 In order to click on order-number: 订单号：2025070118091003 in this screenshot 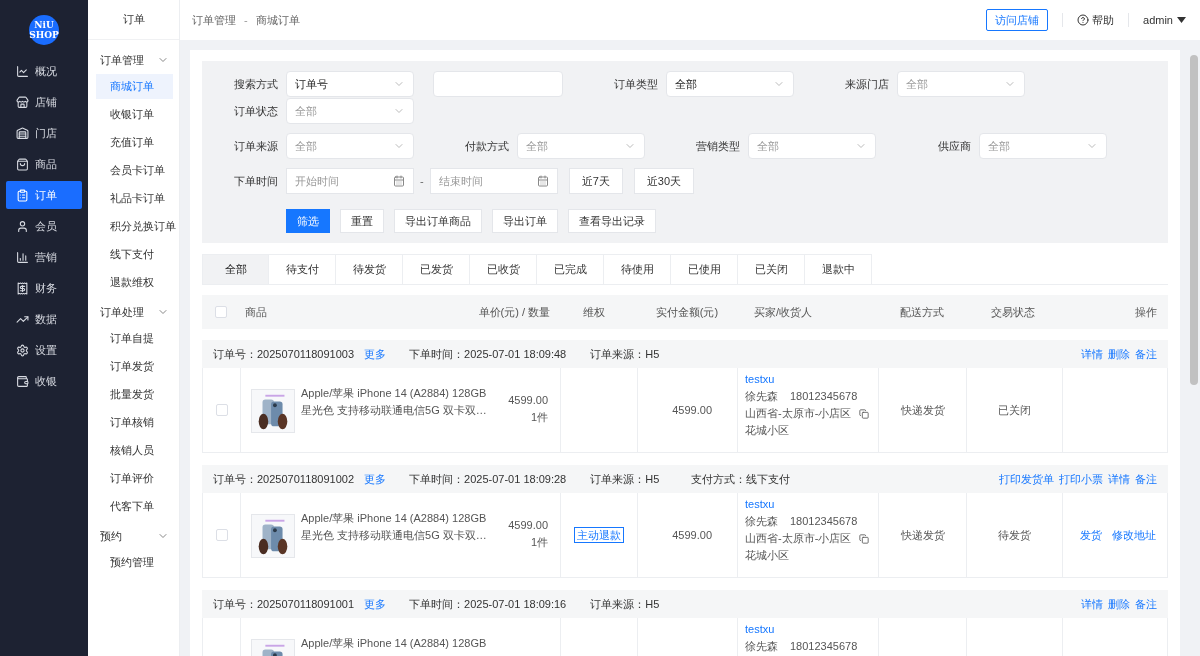, I will do `click(284, 354)`.